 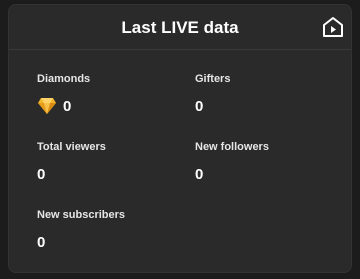 I want to click on stat-label-diamonds: Diamonds, so click(x=64, y=79).